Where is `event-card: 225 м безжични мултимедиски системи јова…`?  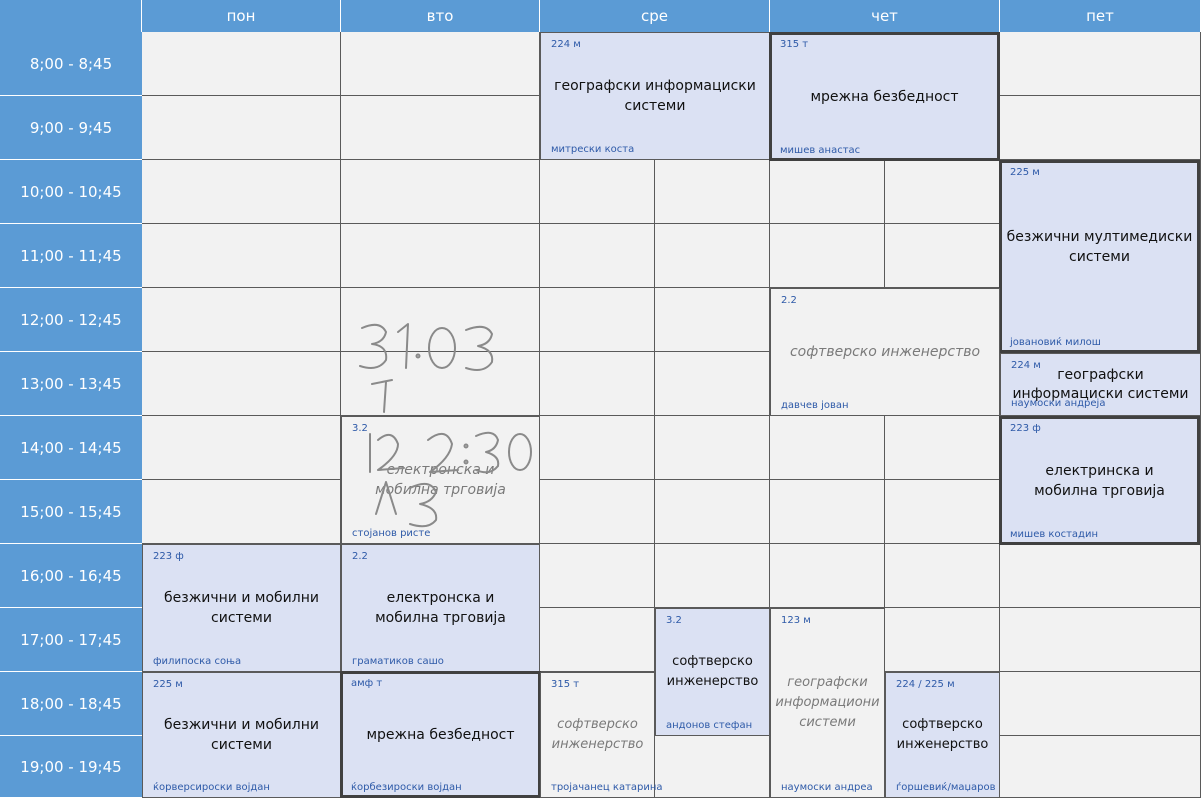
event-card: 225 м безжични мултимедиски системи јова… is located at coordinates (1099, 256).